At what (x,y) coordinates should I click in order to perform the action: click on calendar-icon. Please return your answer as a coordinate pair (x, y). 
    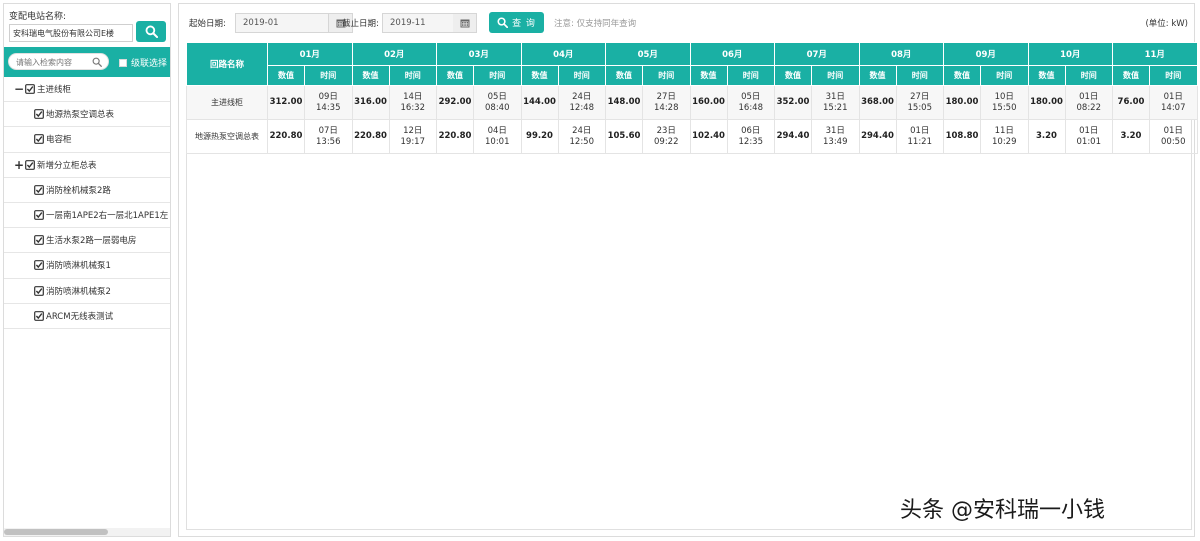
    Looking at the image, I should click on (464, 23).